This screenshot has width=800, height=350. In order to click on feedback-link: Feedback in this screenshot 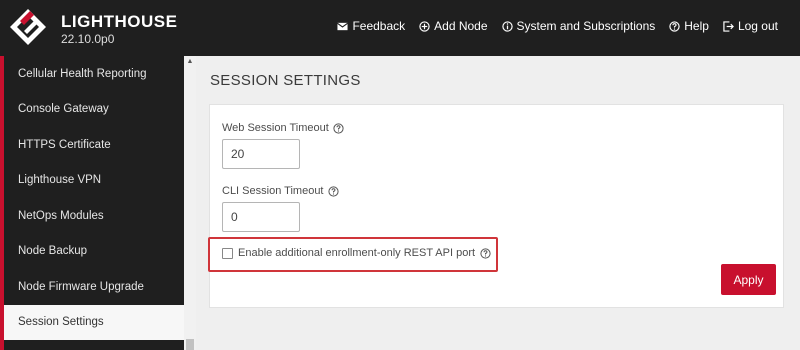, I will do `click(371, 26)`.